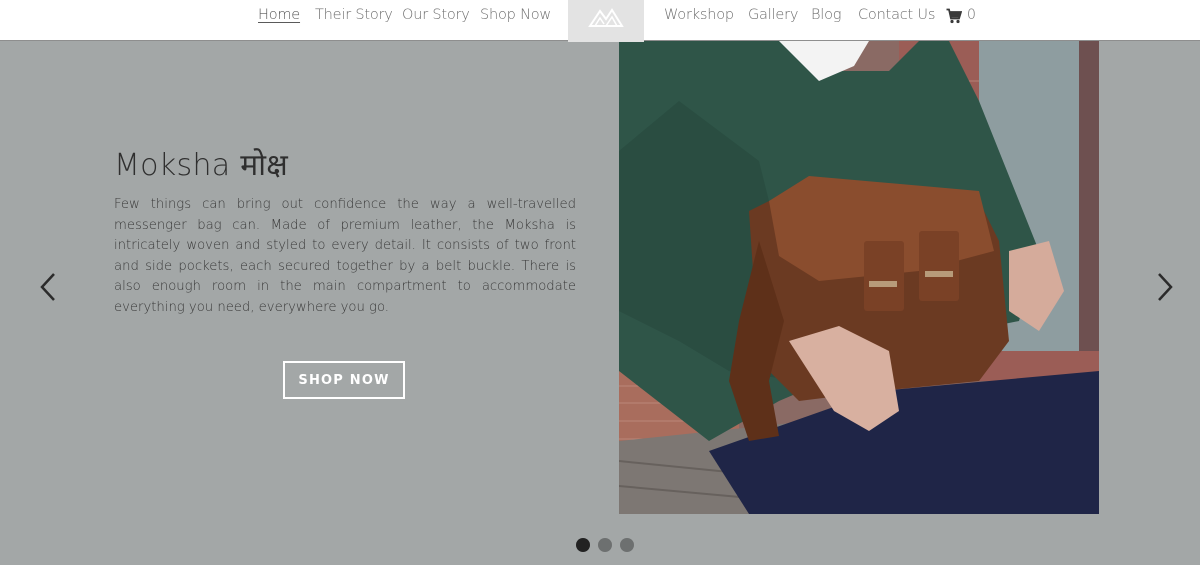 The height and width of the screenshot is (565, 1200). Describe the element at coordinates (606, 17) in the screenshot. I see `mountain-logo-icon` at that location.